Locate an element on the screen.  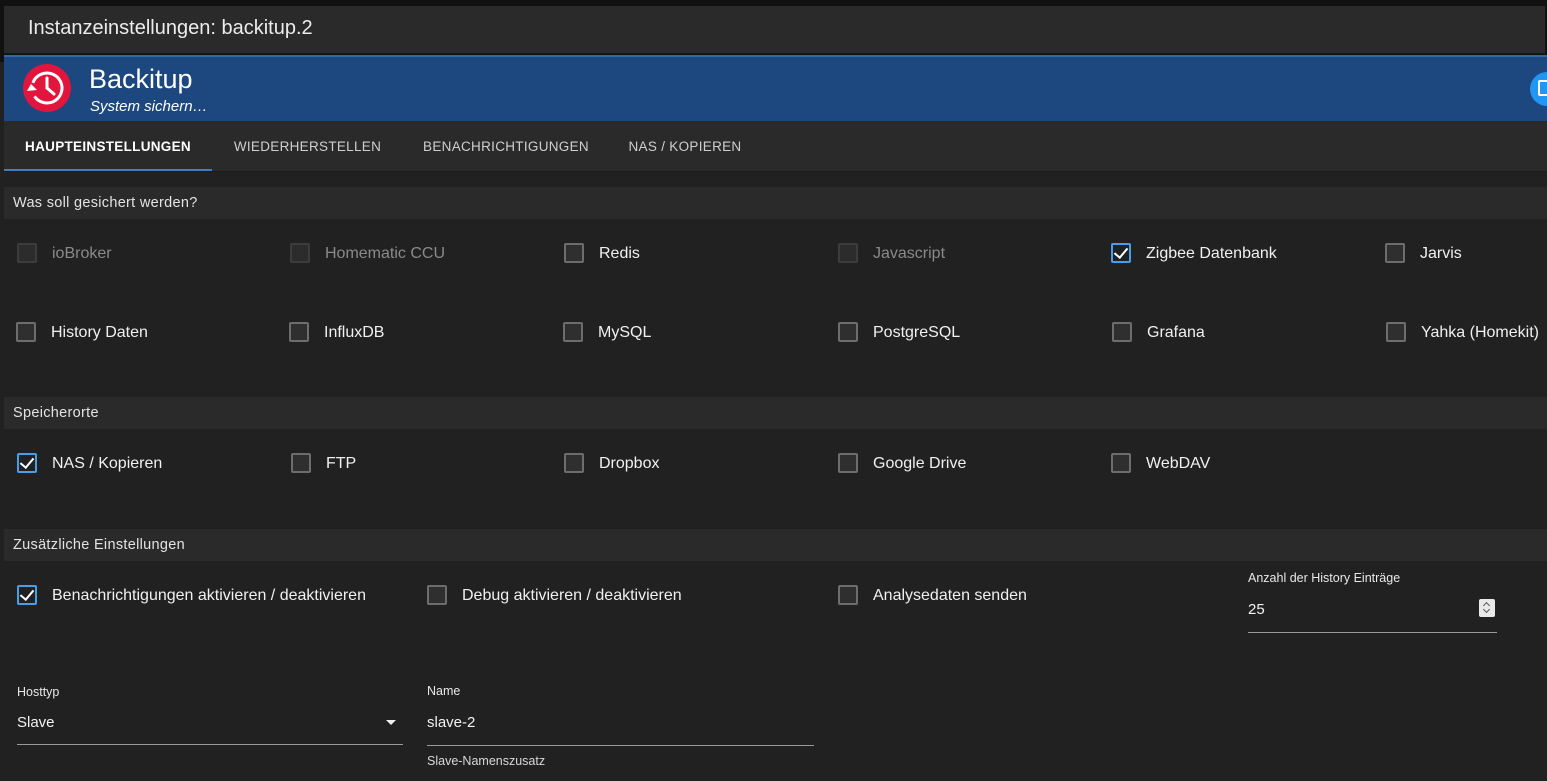
document-icon is located at coordinates (1542, 88).